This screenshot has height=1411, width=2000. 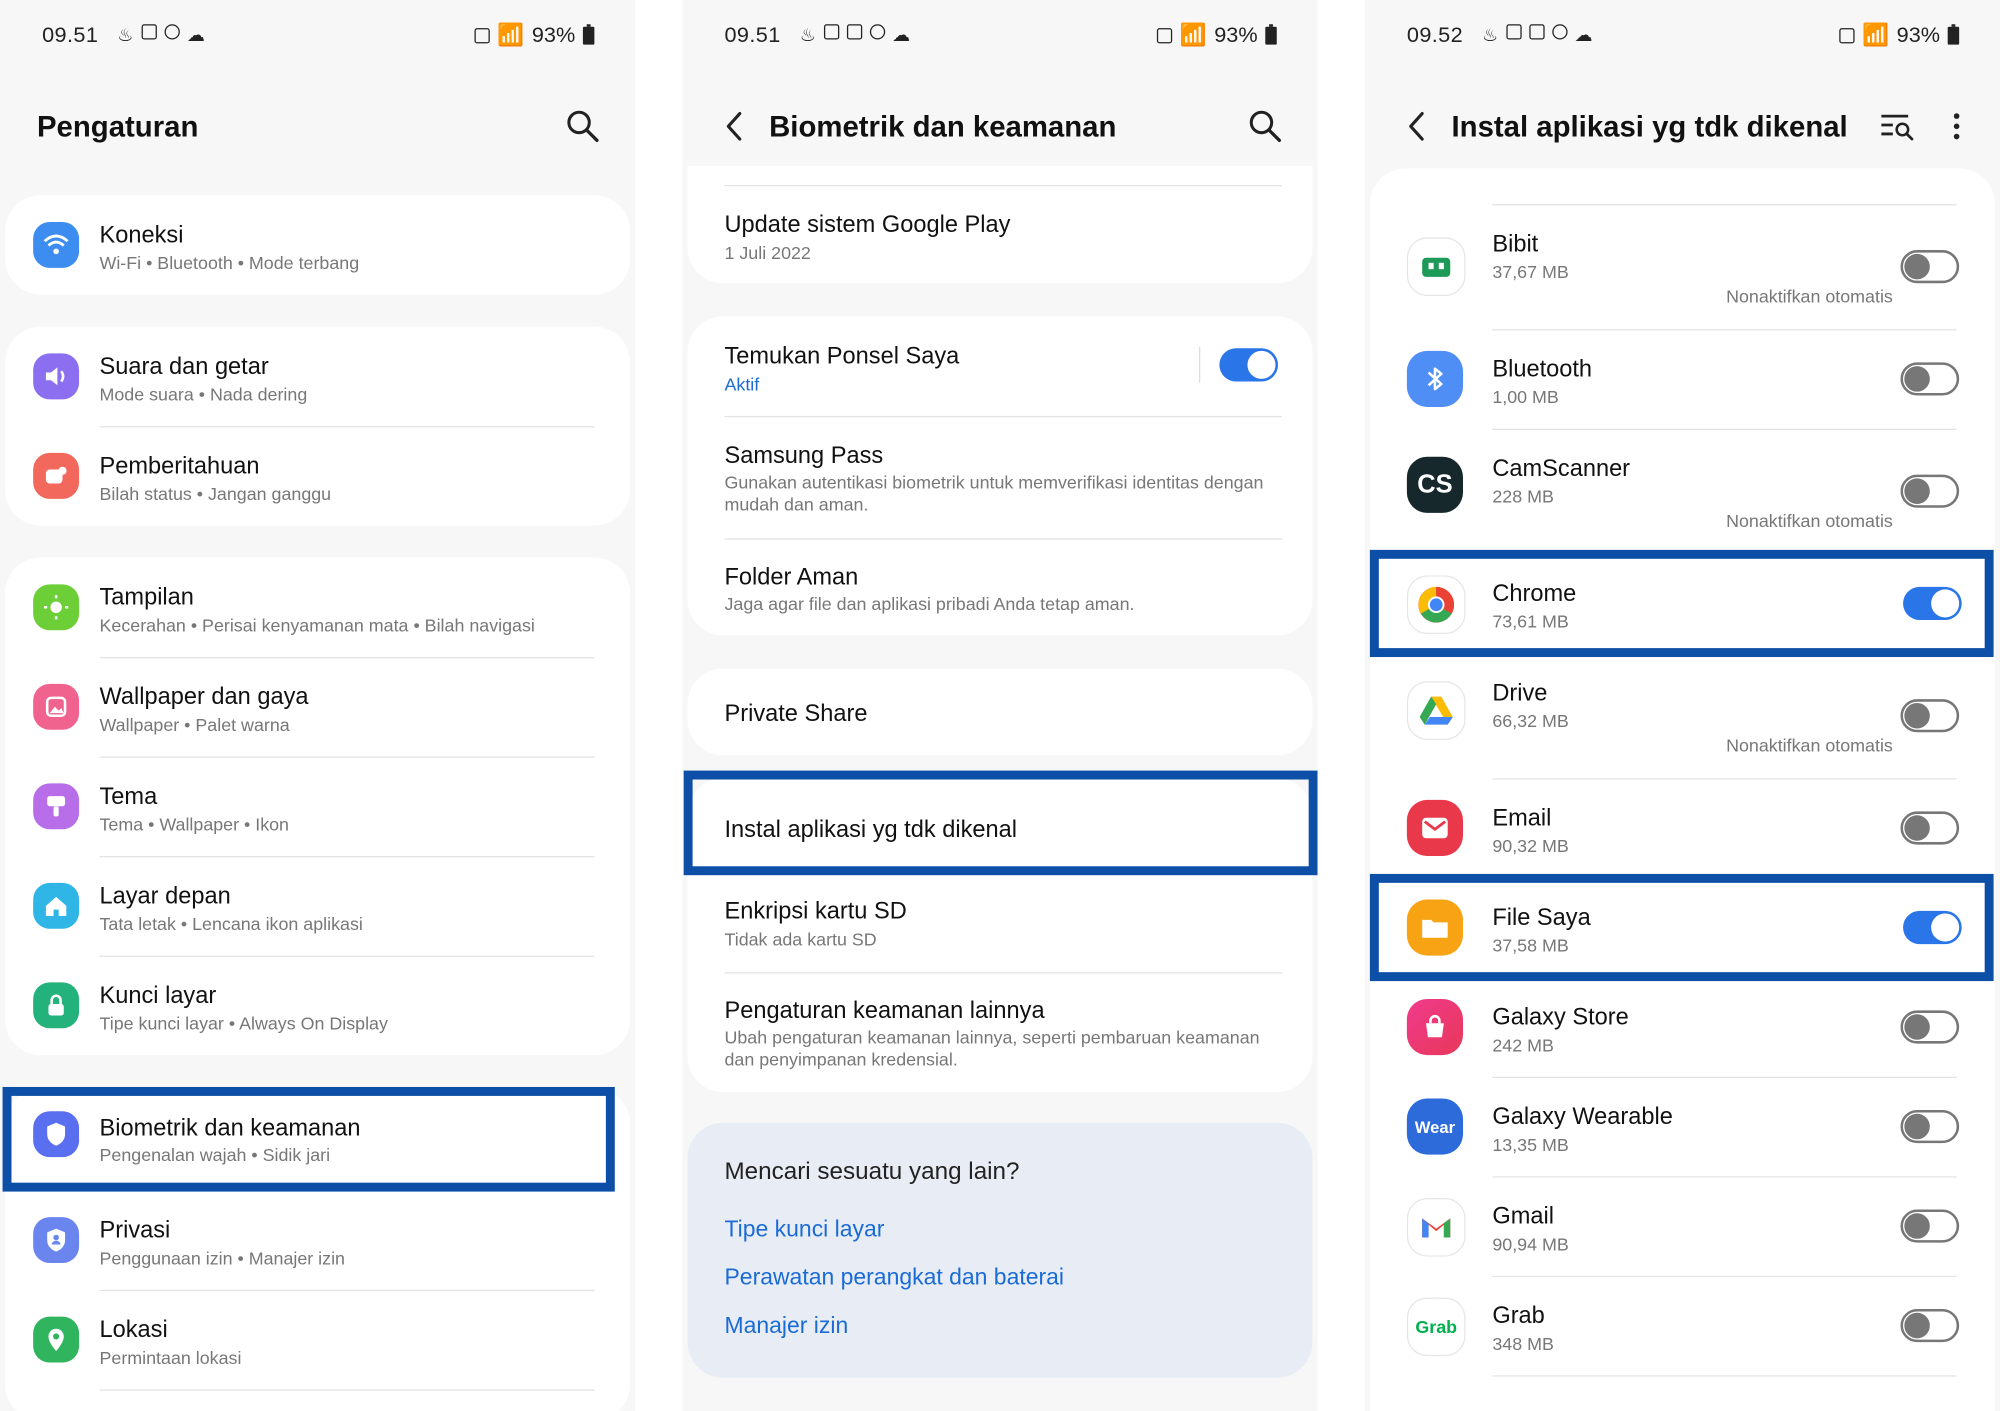 I want to click on settings-item-privasi: Privasi Penggunaan izin • Manajer izin, so click(x=317, y=1240).